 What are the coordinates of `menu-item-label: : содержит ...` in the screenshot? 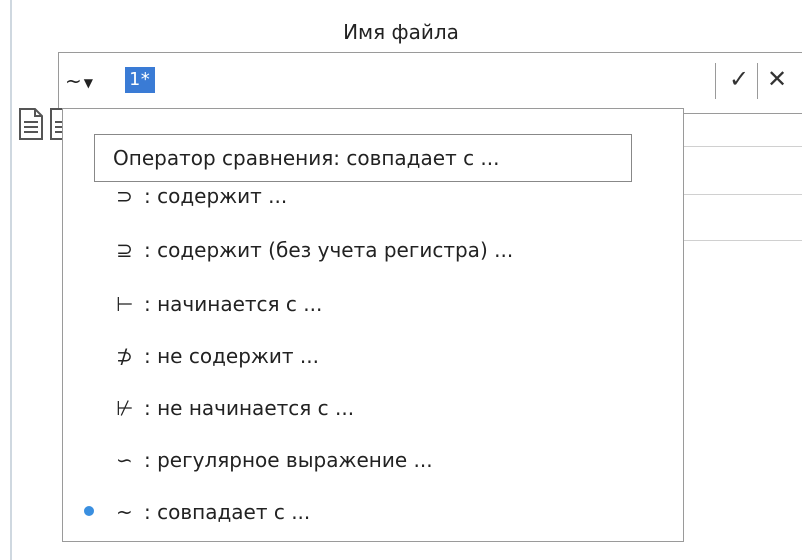 It's located at (216, 196).